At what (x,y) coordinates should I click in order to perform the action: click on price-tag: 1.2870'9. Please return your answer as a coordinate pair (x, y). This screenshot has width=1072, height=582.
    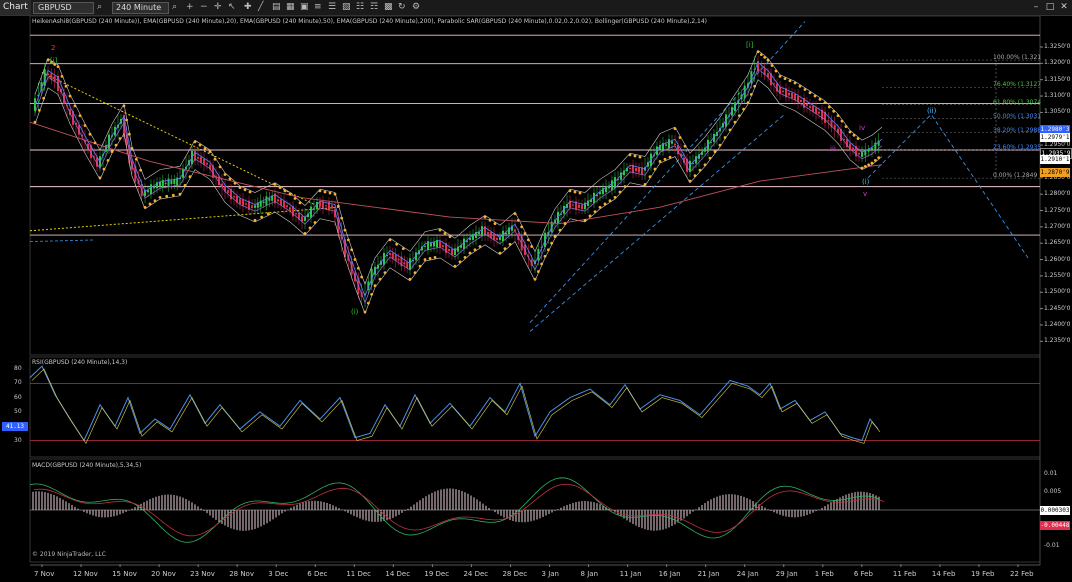
    Looking at the image, I should click on (1055, 172).